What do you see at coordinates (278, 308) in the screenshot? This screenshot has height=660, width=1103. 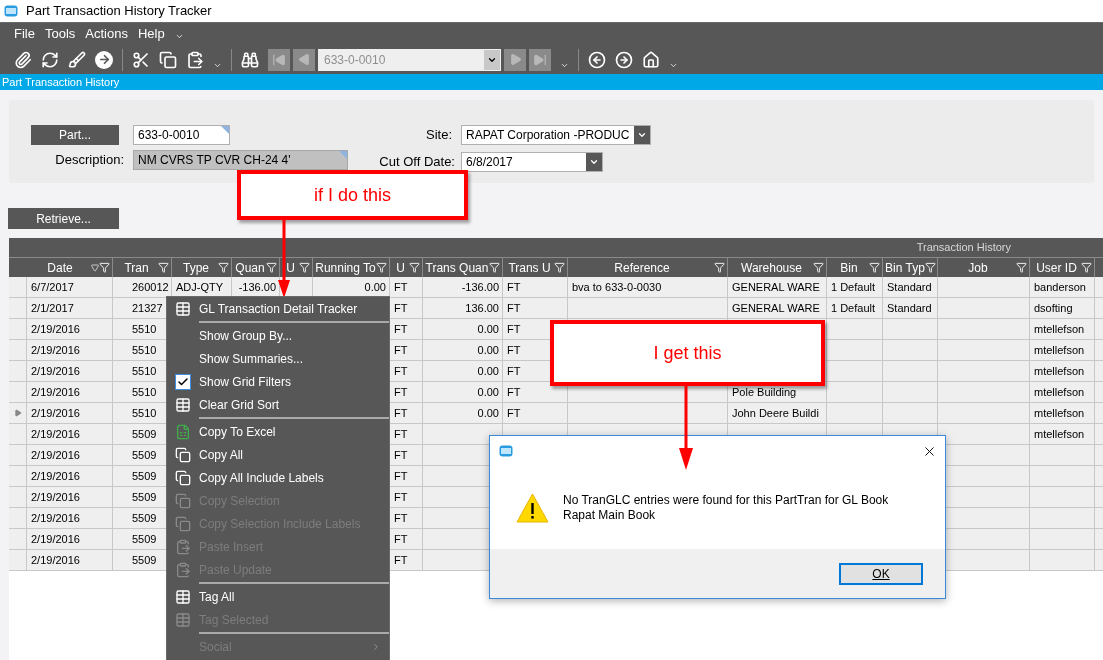 I see `menu-item: GL Transaction Detail Tracker` at bounding box center [278, 308].